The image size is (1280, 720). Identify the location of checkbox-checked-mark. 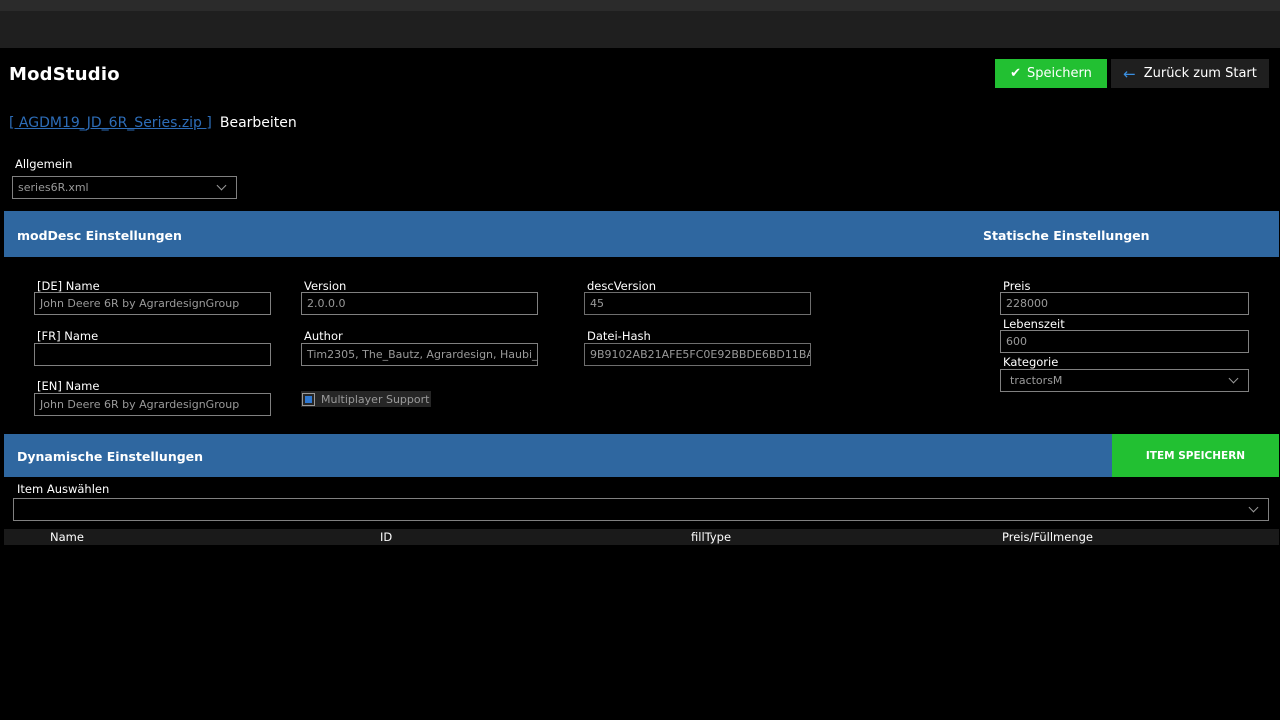
(308, 399).